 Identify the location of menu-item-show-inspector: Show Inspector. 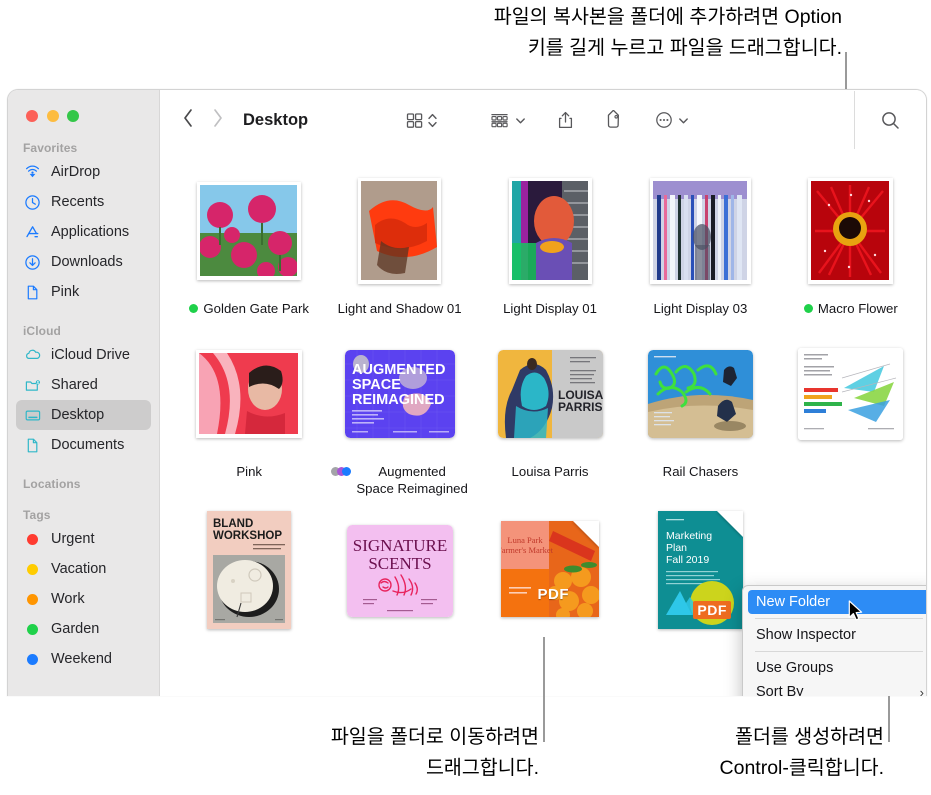
(834, 635).